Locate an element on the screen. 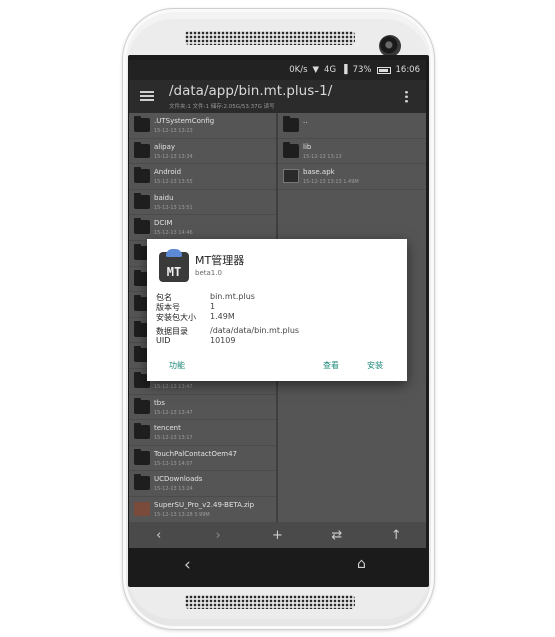  file-name: tencent is located at coordinates (167, 428).